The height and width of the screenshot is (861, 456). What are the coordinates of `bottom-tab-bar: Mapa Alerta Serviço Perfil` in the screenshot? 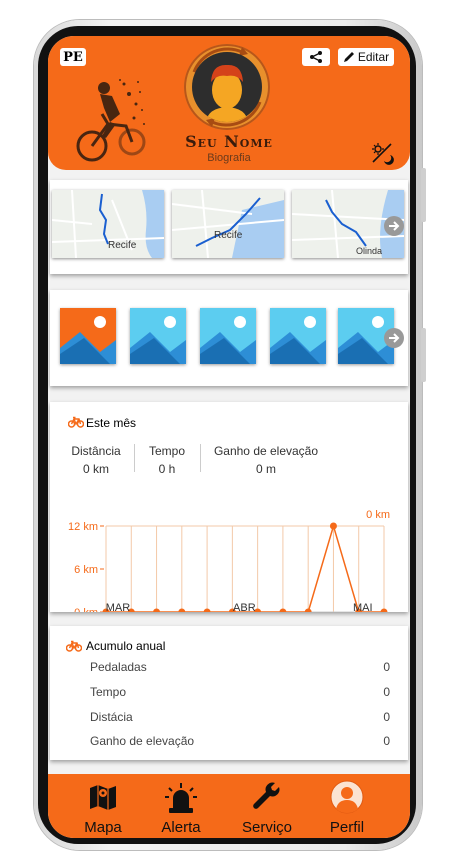 It's located at (229, 806).